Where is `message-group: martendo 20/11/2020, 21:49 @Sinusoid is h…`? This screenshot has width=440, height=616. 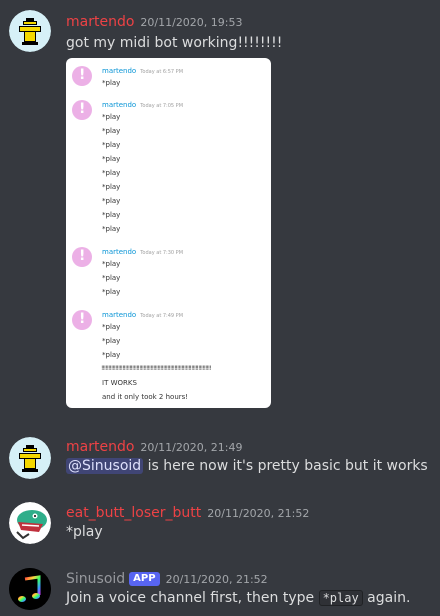 message-group: martendo 20/11/2020, 21:49 @Sinusoid is h… is located at coordinates (220, 460).